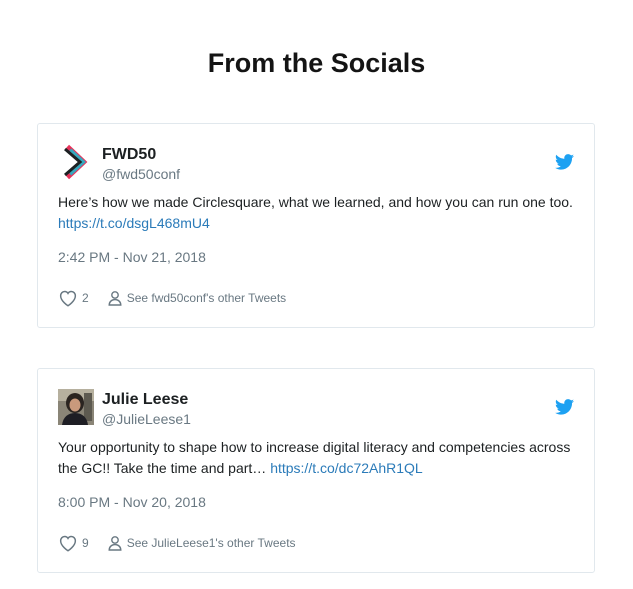 This screenshot has width=633, height=589. I want to click on profile-photo, so click(76, 407).